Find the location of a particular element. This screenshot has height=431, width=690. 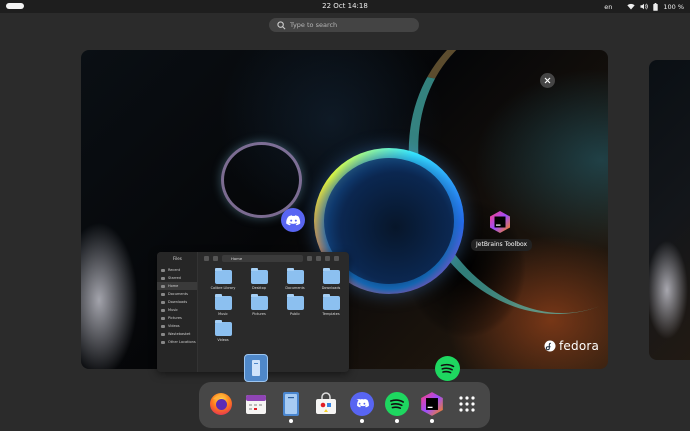

files-window-app-icon is located at coordinates (256, 368).